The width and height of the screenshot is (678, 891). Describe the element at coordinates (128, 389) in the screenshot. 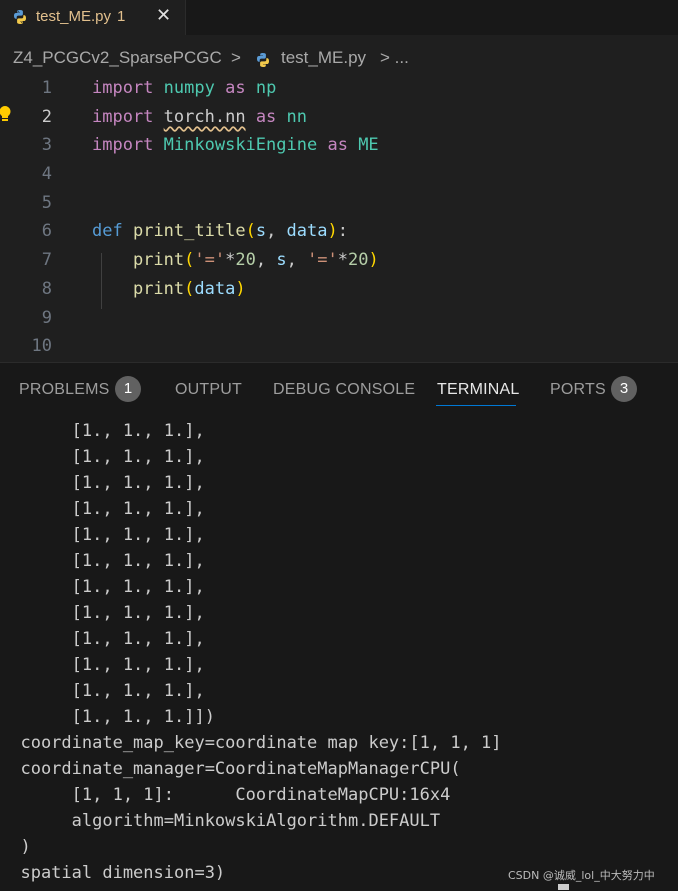

I see `problems-badge: 1` at that location.